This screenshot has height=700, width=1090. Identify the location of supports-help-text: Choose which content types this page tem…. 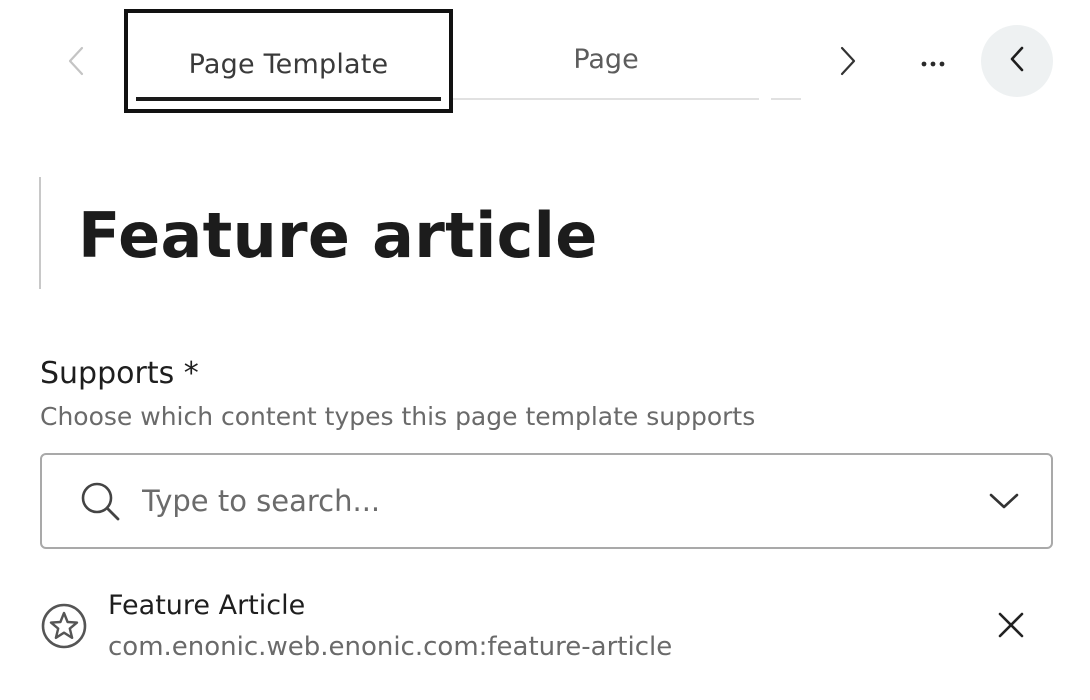
(398, 416).